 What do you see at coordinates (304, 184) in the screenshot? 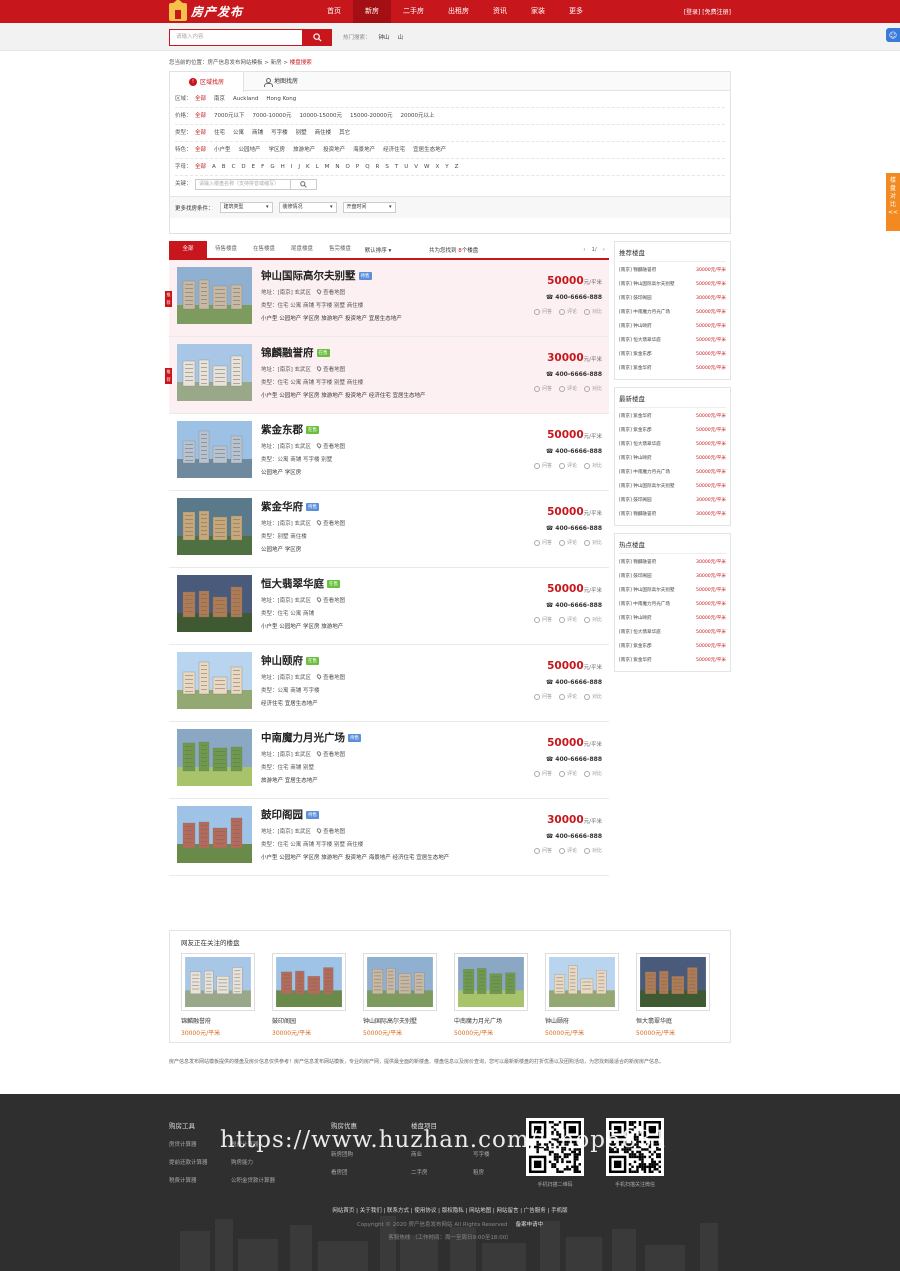
I see `keyword-search-button` at bounding box center [304, 184].